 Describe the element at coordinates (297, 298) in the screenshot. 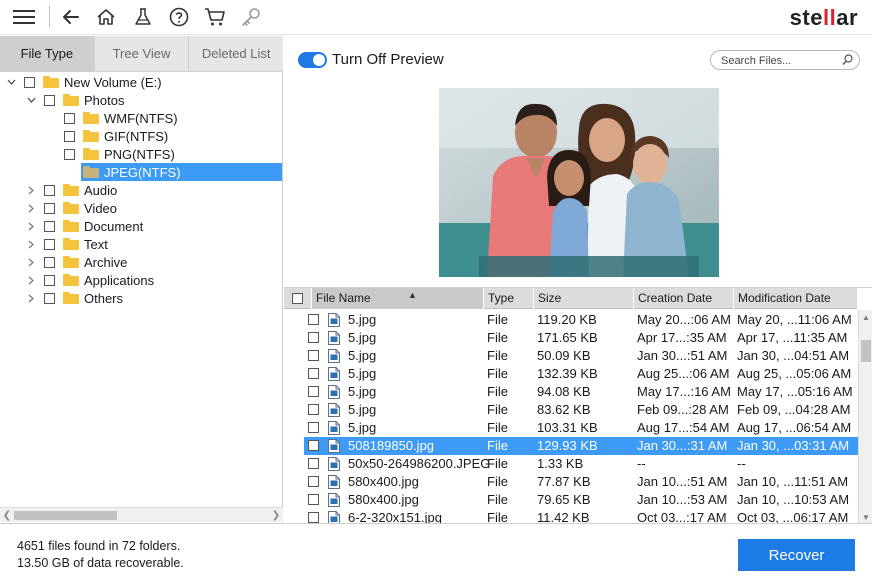

I see `select-all-checkbox` at that location.